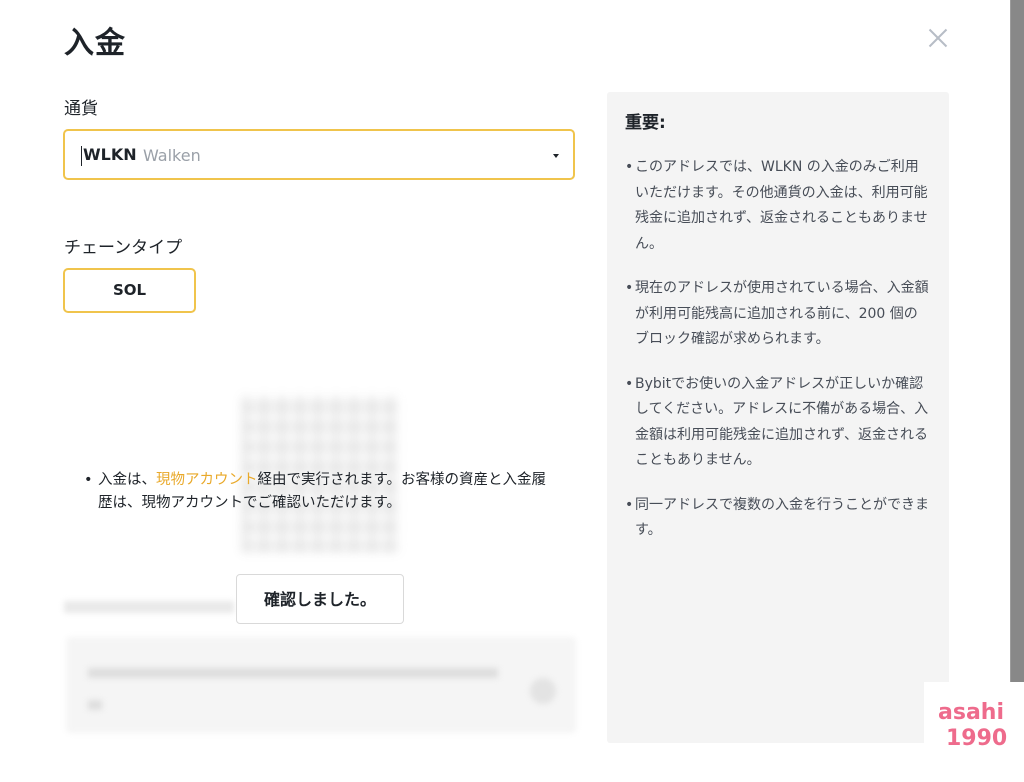 Image resolution: width=1024 pixels, height=782 pixels. I want to click on spot-account-link: 現物アカウント, so click(207, 480).